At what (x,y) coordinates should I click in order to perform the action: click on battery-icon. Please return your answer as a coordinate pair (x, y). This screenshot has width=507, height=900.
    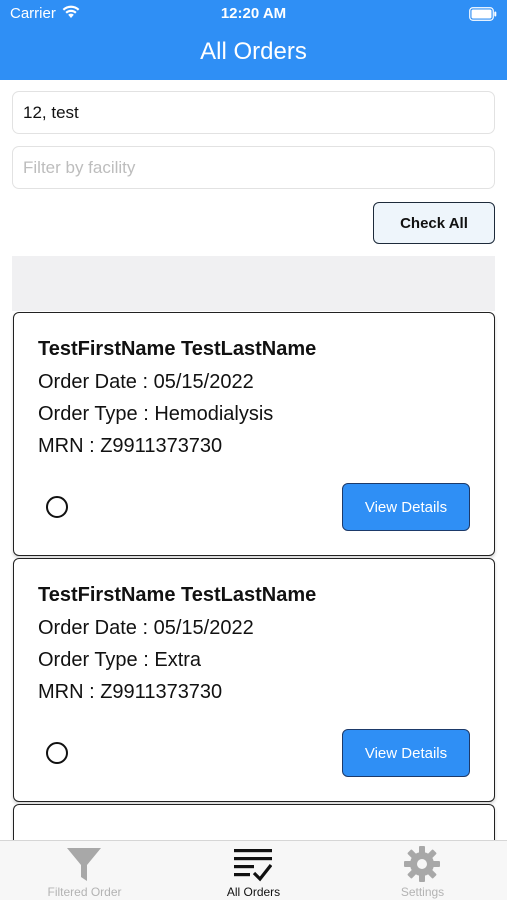
    Looking at the image, I should click on (483, 14).